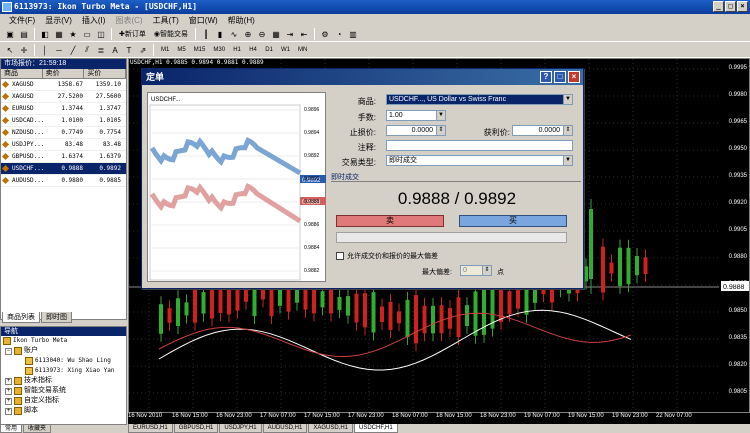  What do you see at coordinates (59, 50) in the screenshot?
I see `horizontal-line-icon: ─` at bounding box center [59, 50].